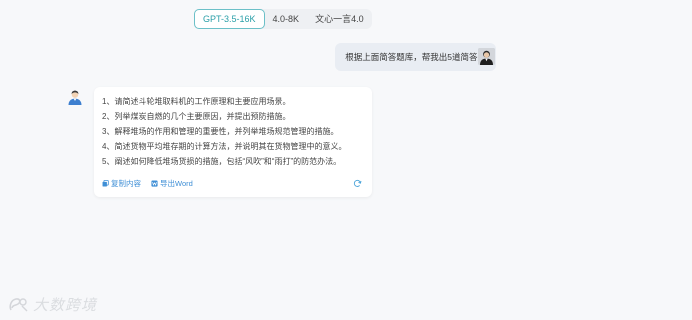 Image resolution: width=692 pixels, height=320 pixels. I want to click on refresh-icon, so click(357, 183).